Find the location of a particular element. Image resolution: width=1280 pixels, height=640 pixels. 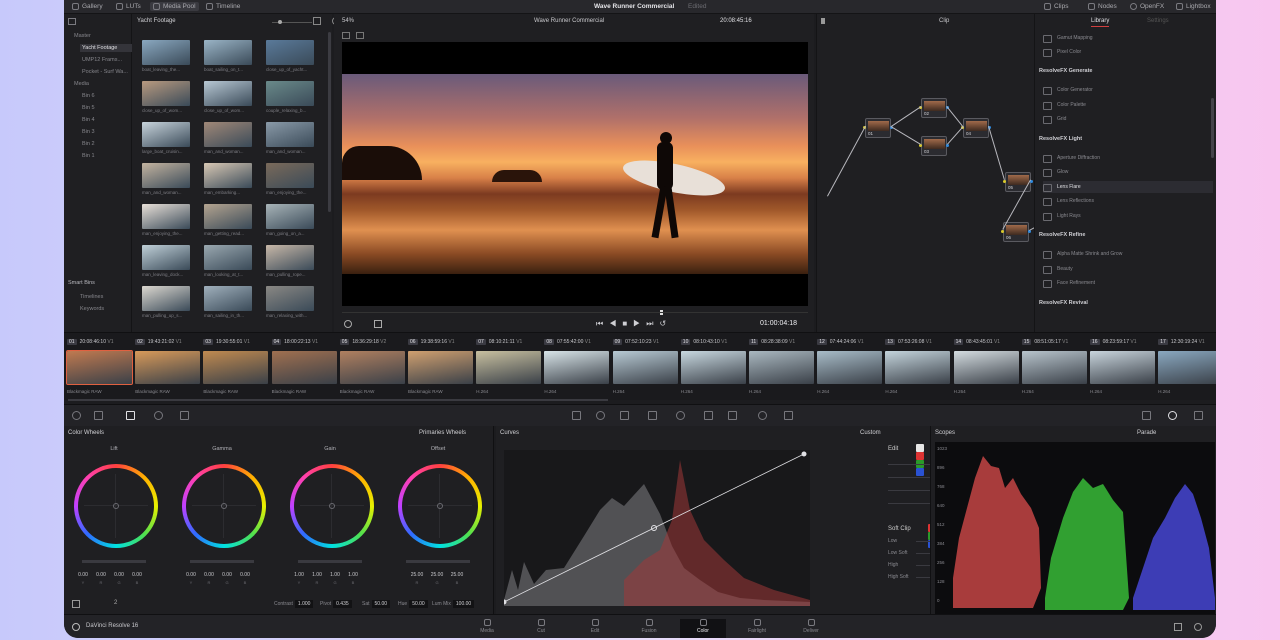

fx-item: Light Rays is located at coordinates (1128, 216).